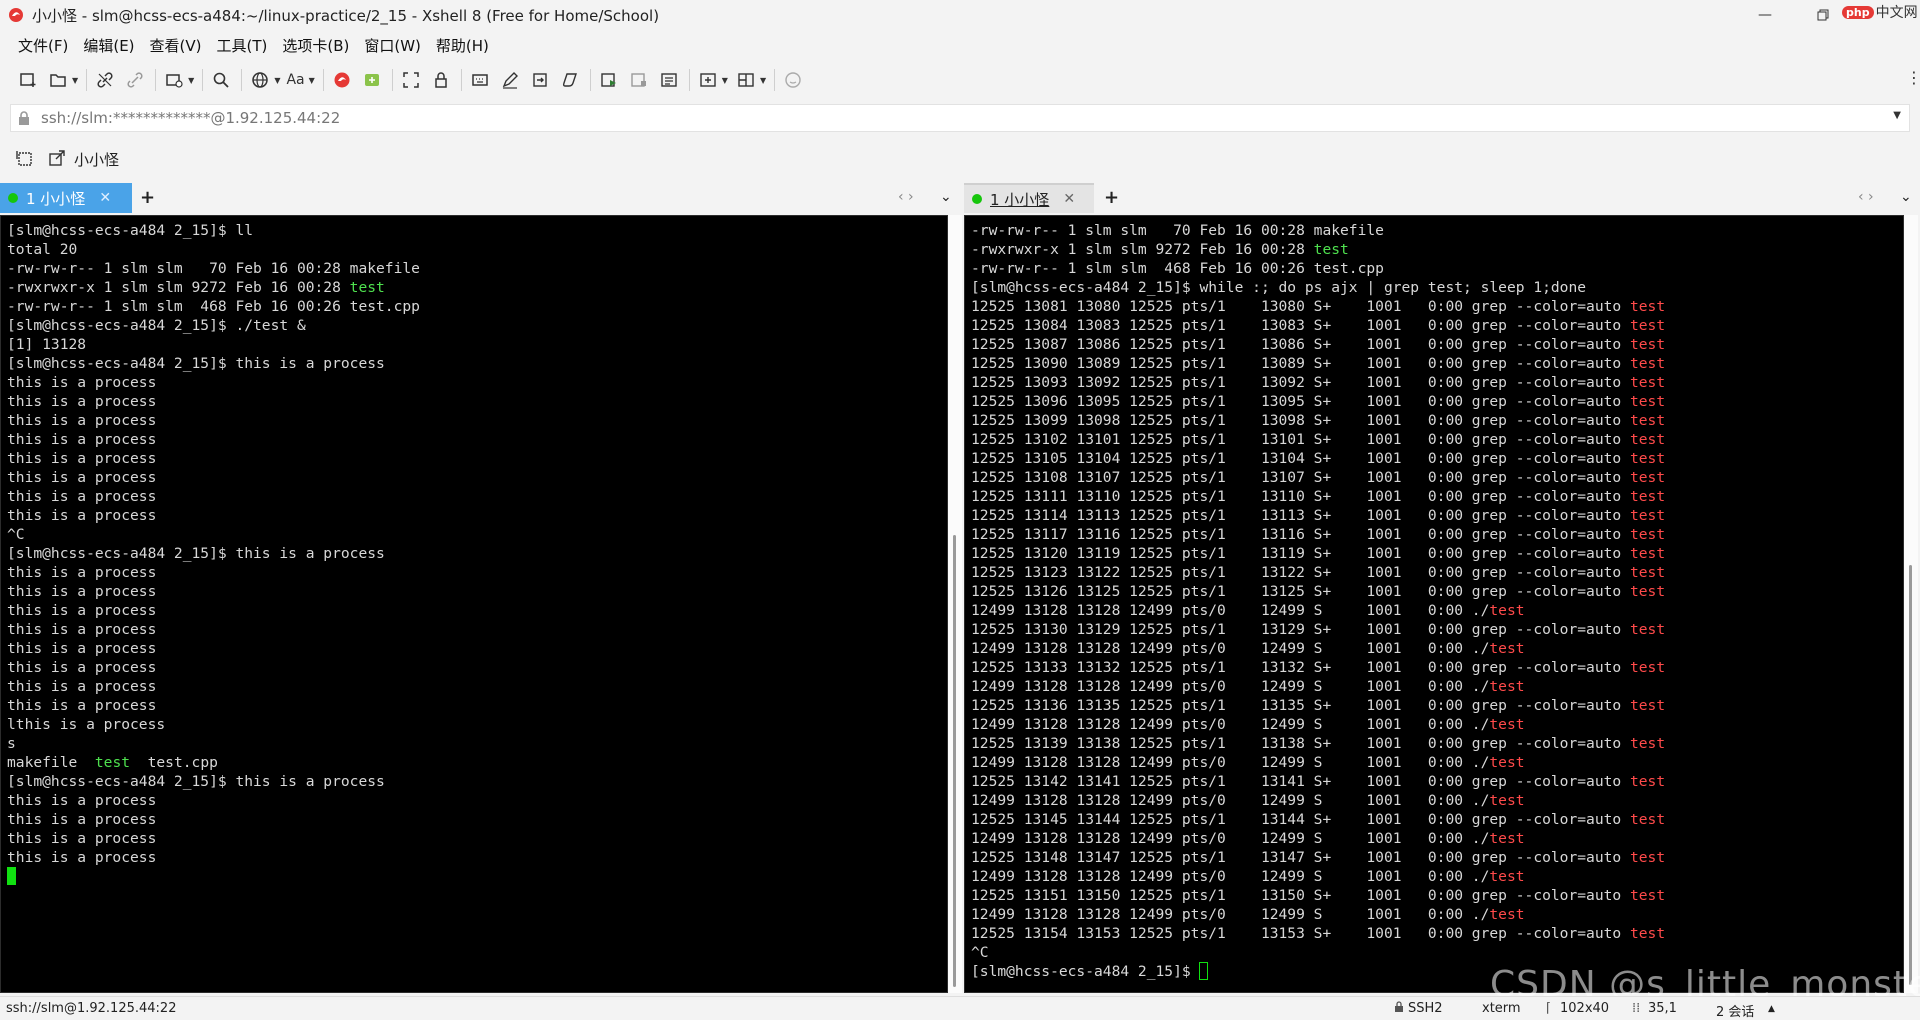  Describe the element at coordinates (480, 80) in the screenshot. I see `keyboard-icon` at that location.